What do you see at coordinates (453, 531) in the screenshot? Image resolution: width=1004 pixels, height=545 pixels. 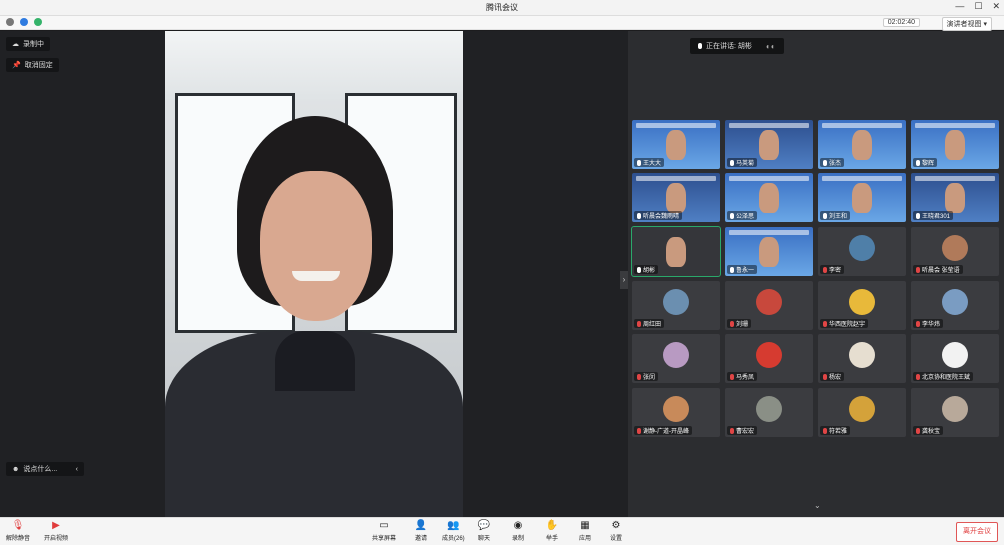 I see `members-button: 👥 成员(26)` at bounding box center [453, 531].